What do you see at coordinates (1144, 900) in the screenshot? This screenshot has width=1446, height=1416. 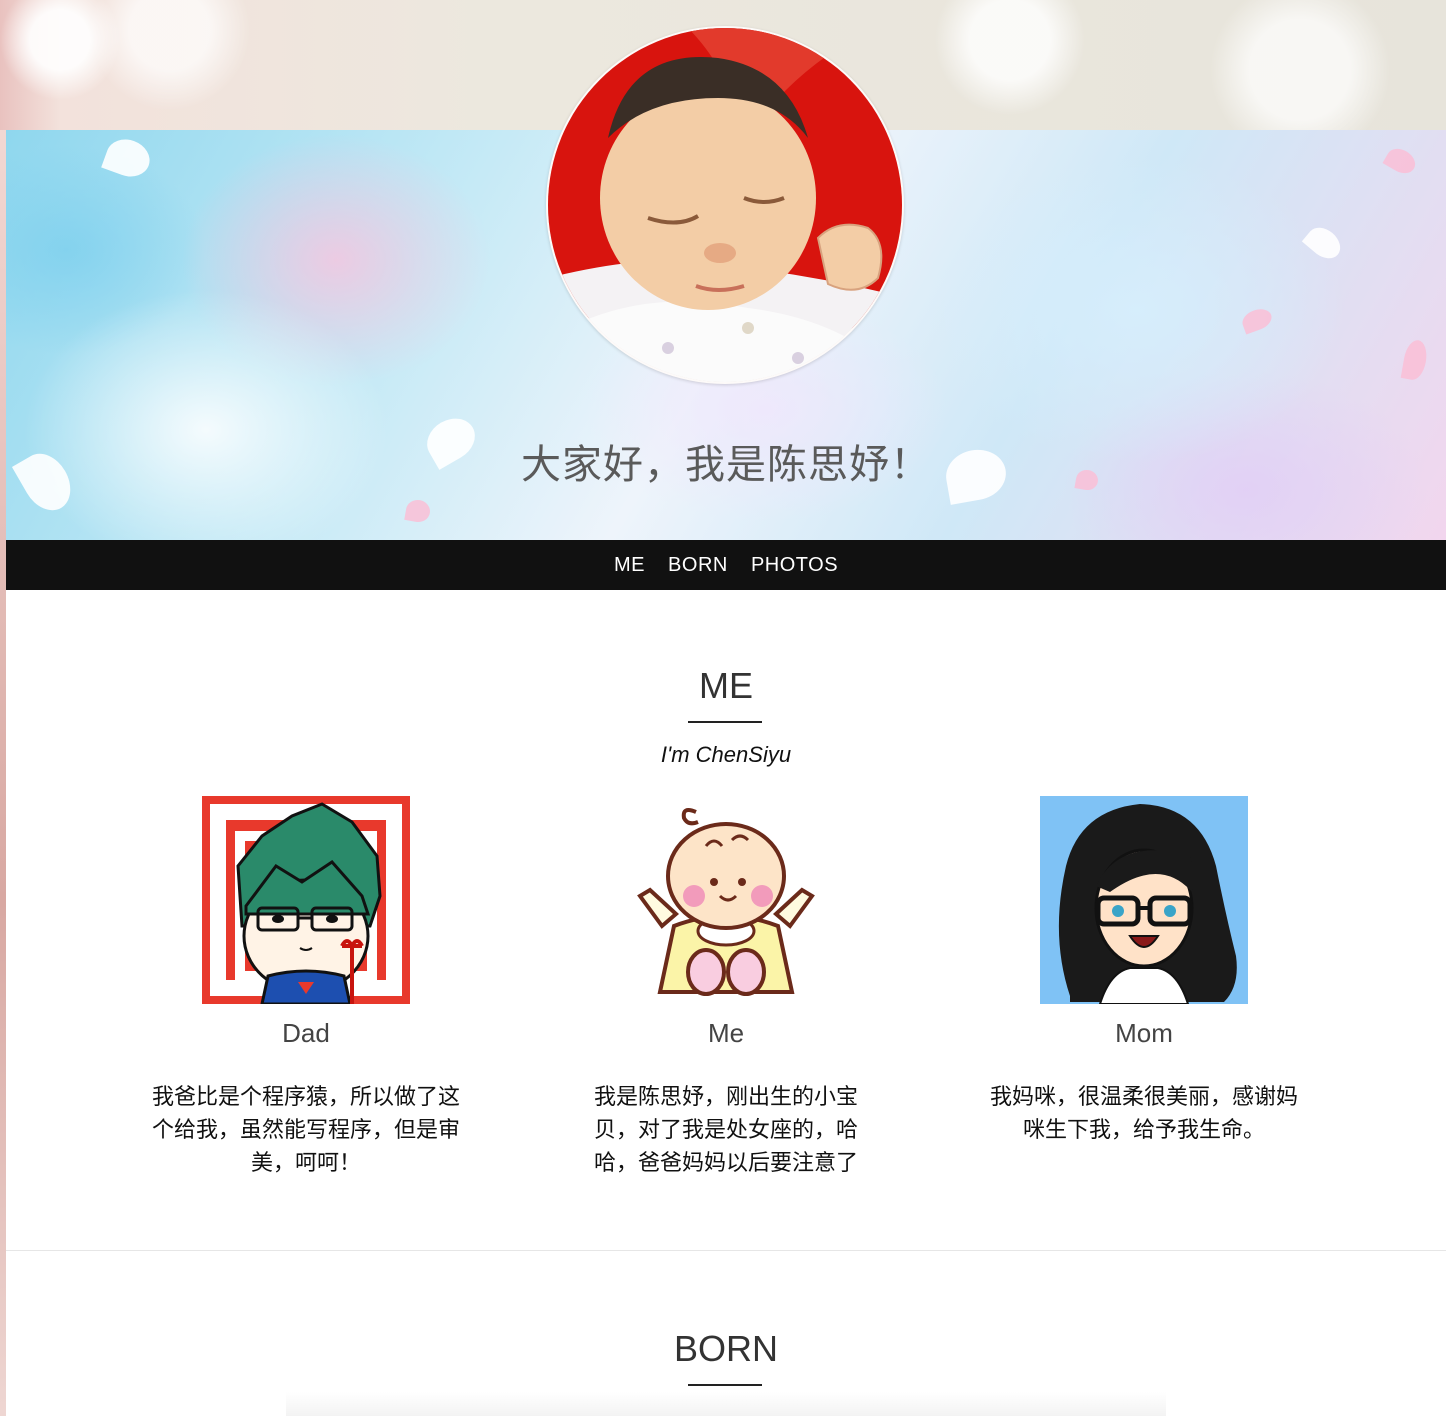 I see `mom-avatar` at bounding box center [1144, 900].